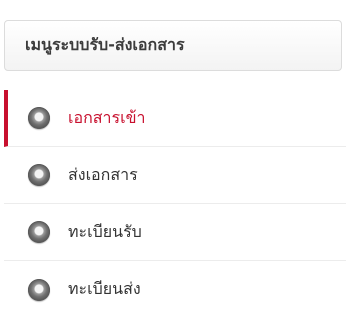 Image resolution: width=346 pixels, height=326 pixels. What do you see at coordinates (107, 117) in the screenshot?
I see `menu-item-label: เอกสารเข้า` at bounding box center [107, 117].